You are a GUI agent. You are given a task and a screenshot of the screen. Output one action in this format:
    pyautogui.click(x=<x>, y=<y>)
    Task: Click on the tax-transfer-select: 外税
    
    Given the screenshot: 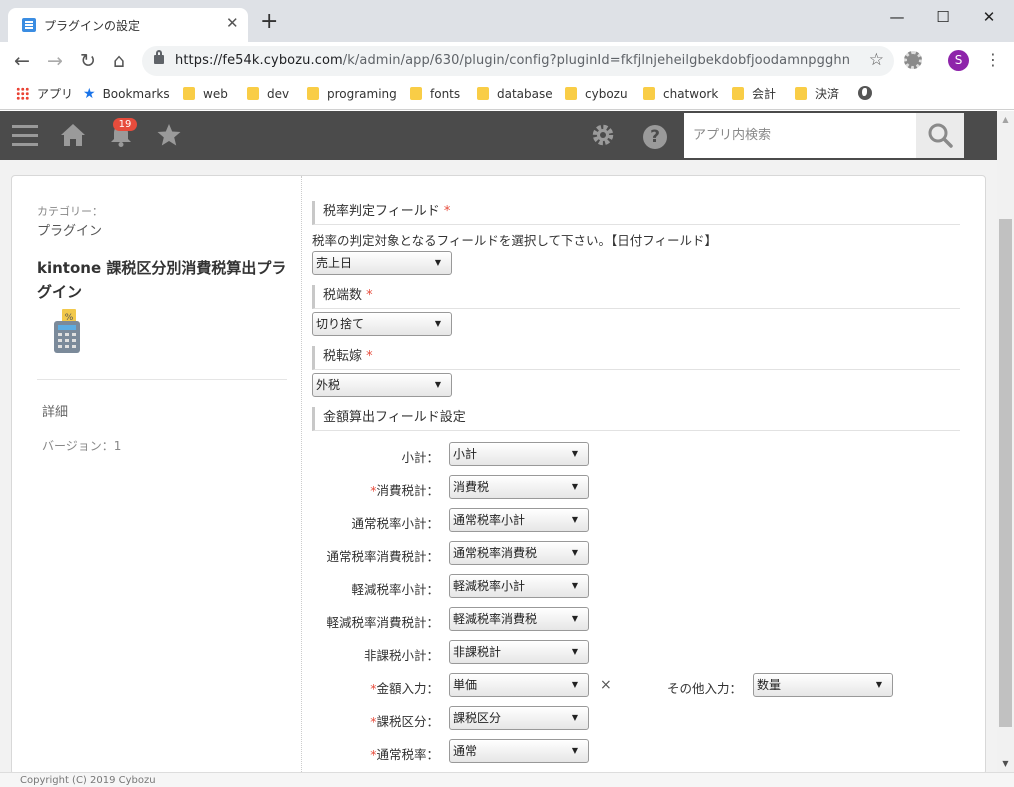 What is the action you would take?
    pyautogui.click(x=382, y=385)
    